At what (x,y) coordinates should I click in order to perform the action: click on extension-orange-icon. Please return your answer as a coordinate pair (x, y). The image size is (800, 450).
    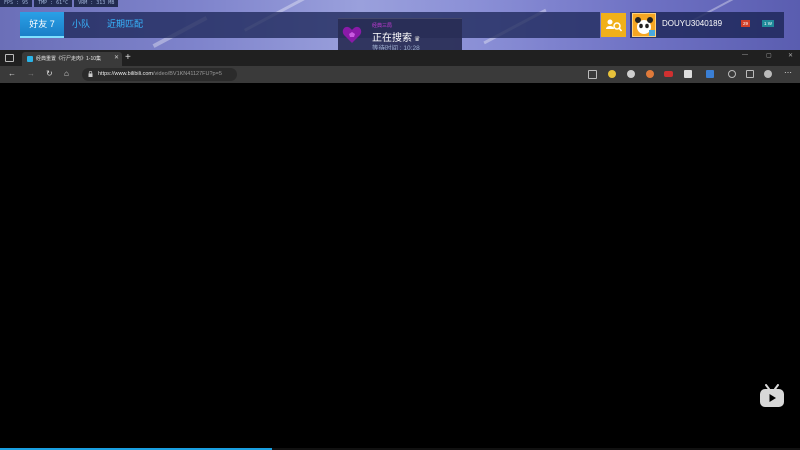
    Looking at the image, I should click on (650, 74).